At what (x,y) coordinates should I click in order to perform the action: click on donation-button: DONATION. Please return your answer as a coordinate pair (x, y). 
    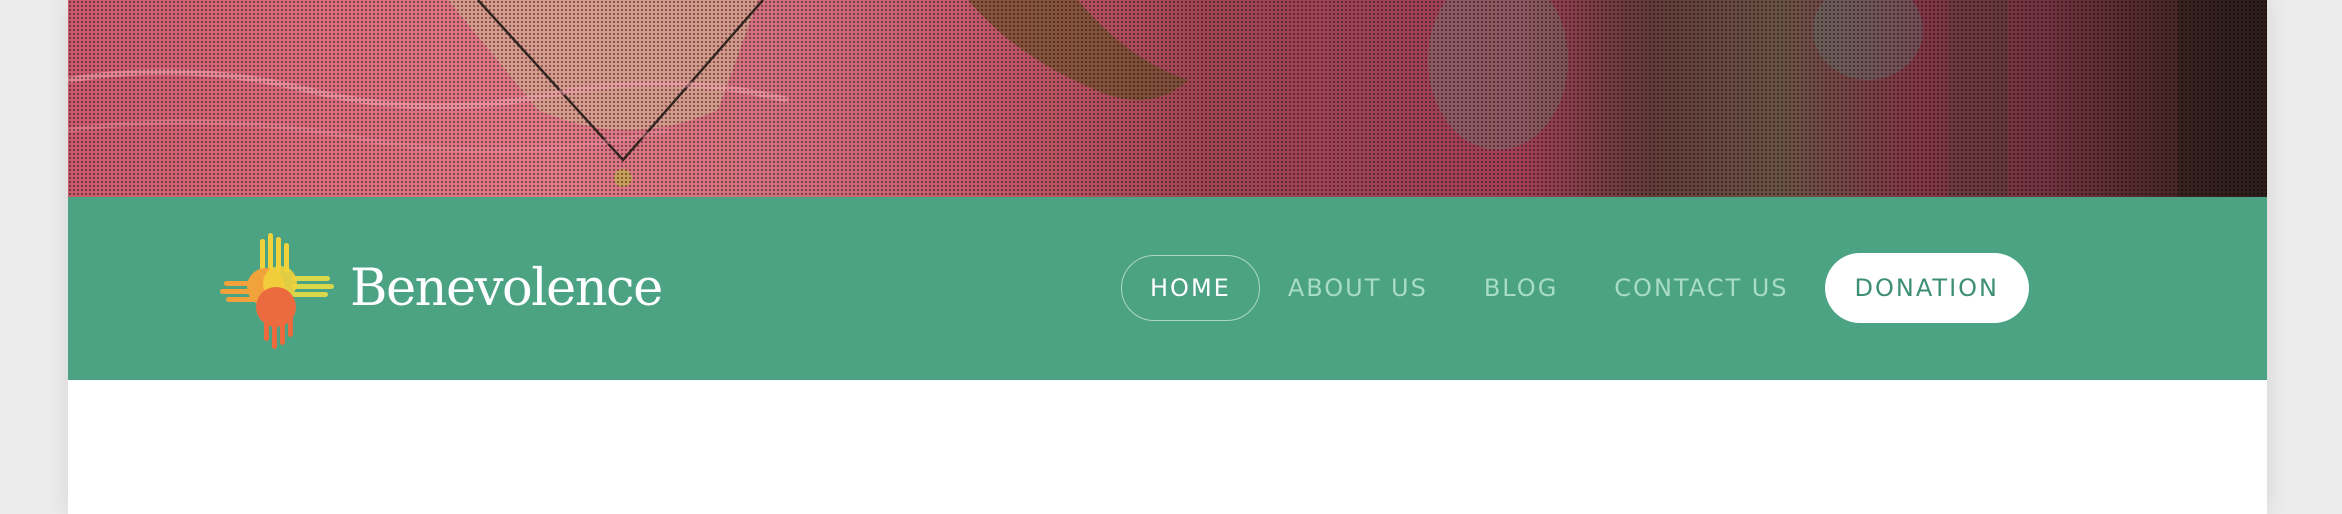
    Looking at the image, I should click on (1927, 288).